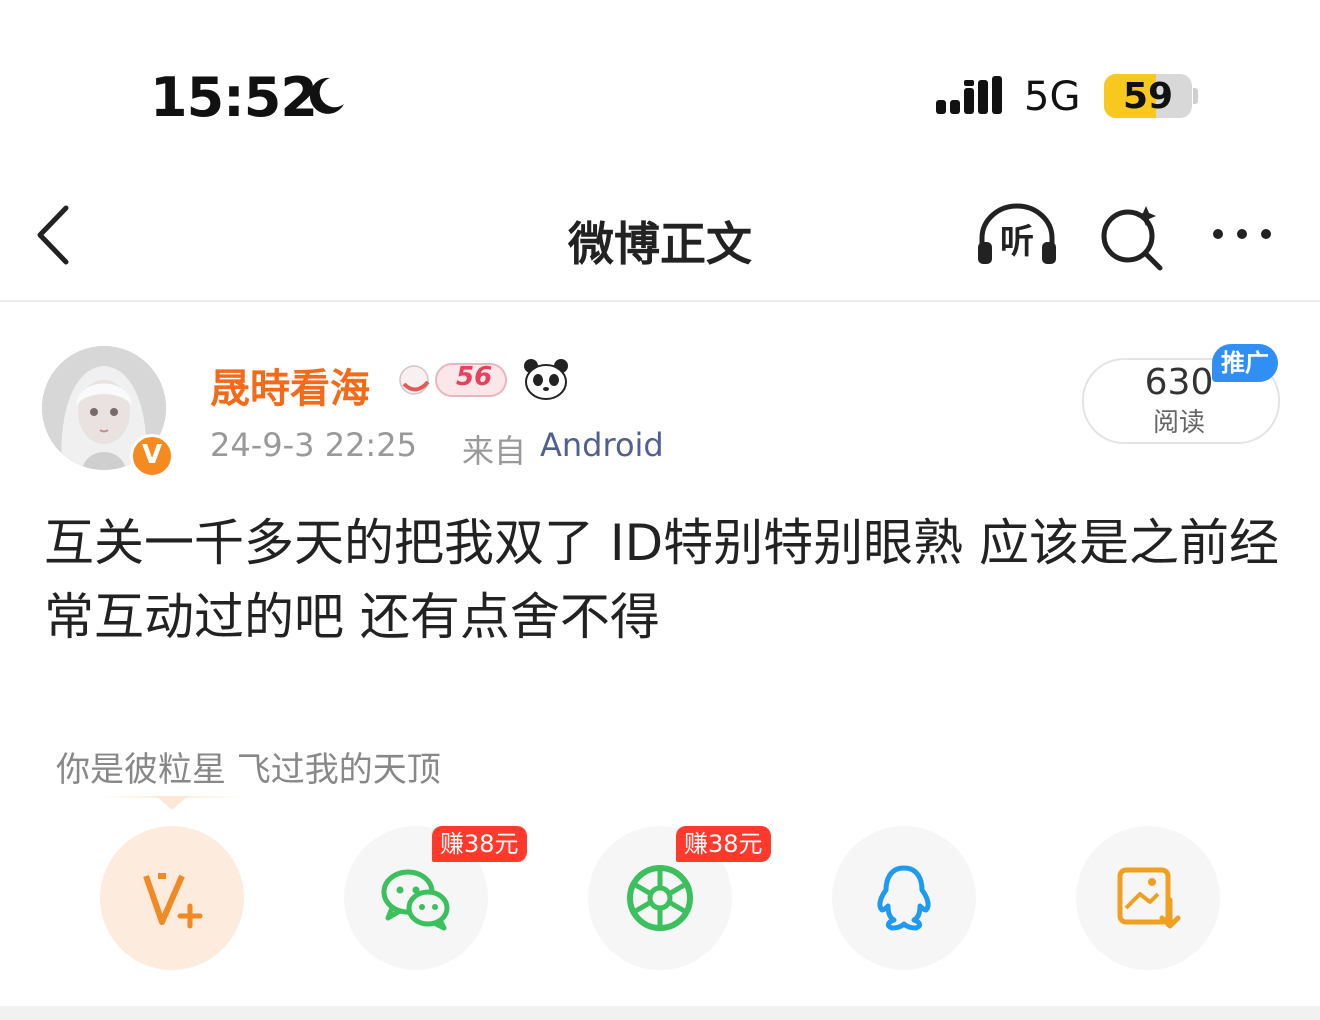 This screenshot has width=1320, height=1020. I want to click on more-options-button, so click(1246, 234).